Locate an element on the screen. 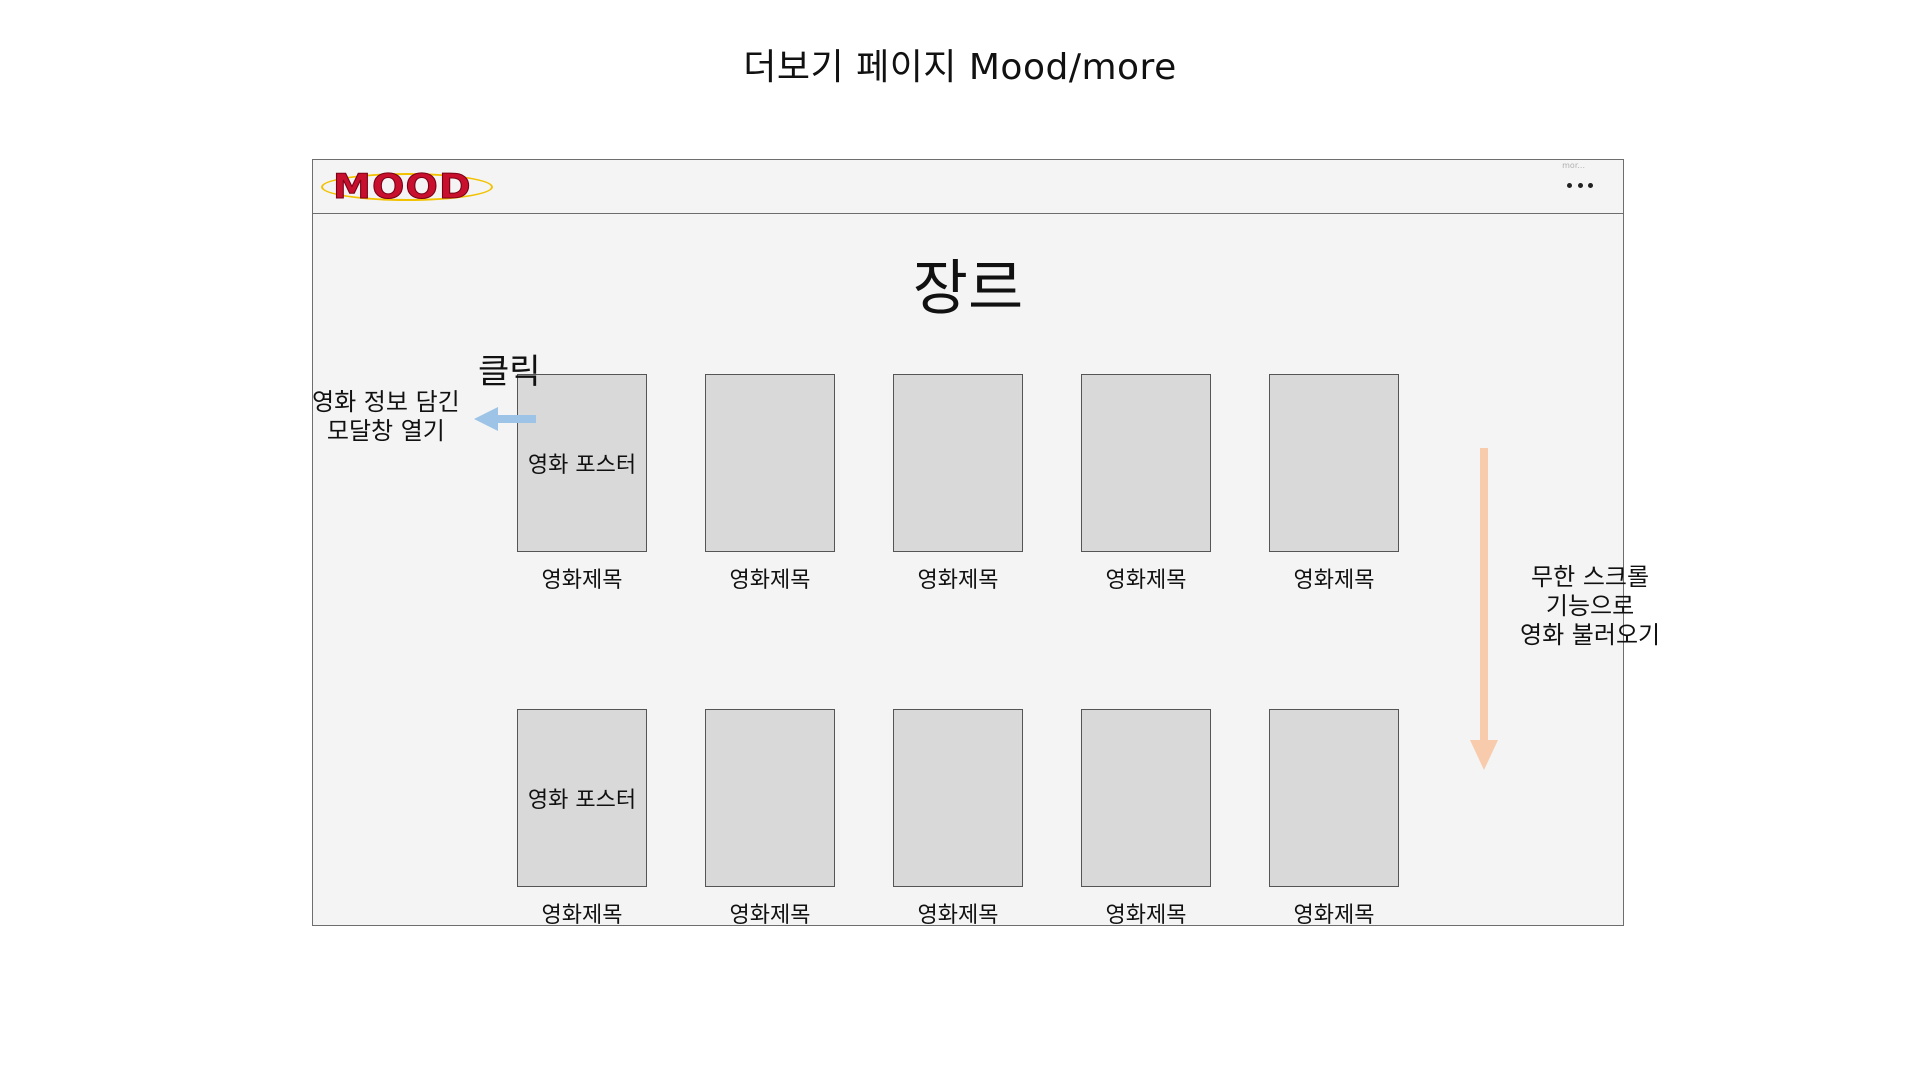 This screenshot has width=1920, height=1080. modal-annotation-line1: 영화 정보 담긴 is located at coordinates (386, 402).